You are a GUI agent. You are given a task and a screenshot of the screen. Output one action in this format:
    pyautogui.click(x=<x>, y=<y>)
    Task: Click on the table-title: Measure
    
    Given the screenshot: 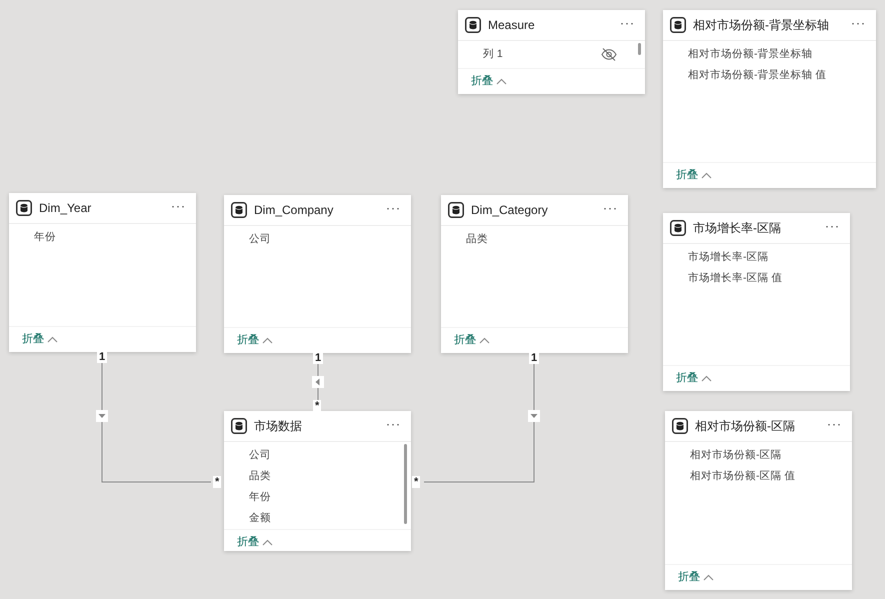 What is the action you would take?
    pyautogui.click(x=512, y=25)
    